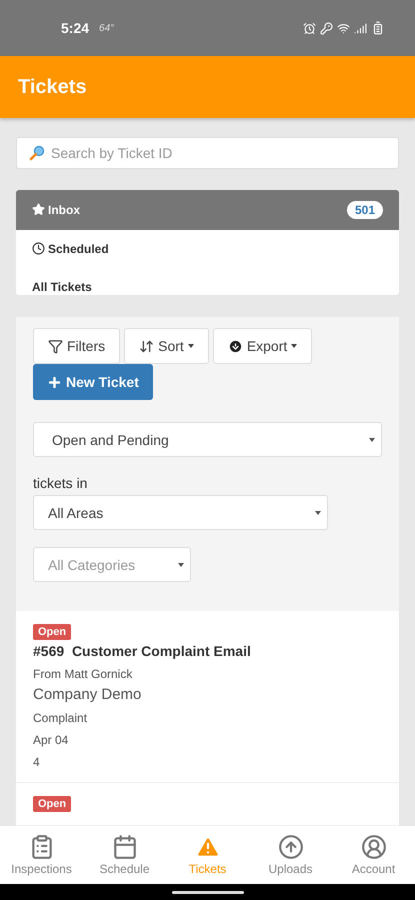 Image resolution: width=415 pixels, height=900 pixels. Describe the element at coordinates (87, 694) in the screenshot. I see `ticket-company: Company Demo` at that location.